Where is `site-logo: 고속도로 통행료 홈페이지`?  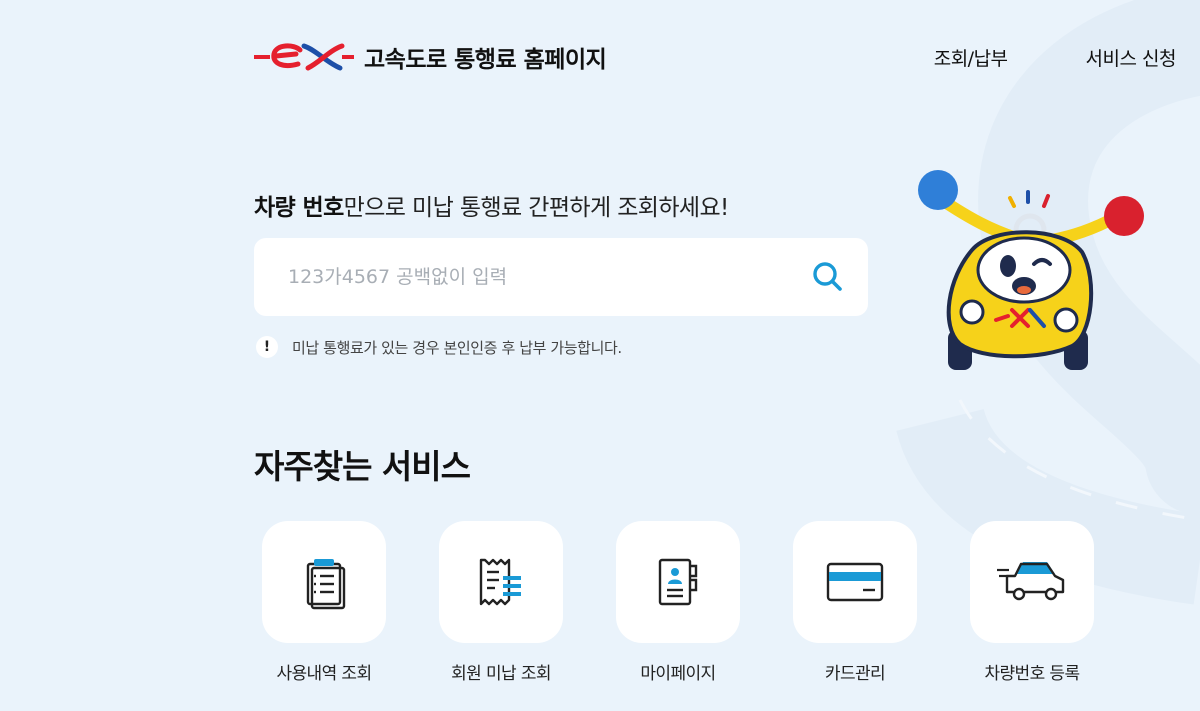 site-logo: 고속도로 통행료 홈페이지 is located at coordinates (430, 57).